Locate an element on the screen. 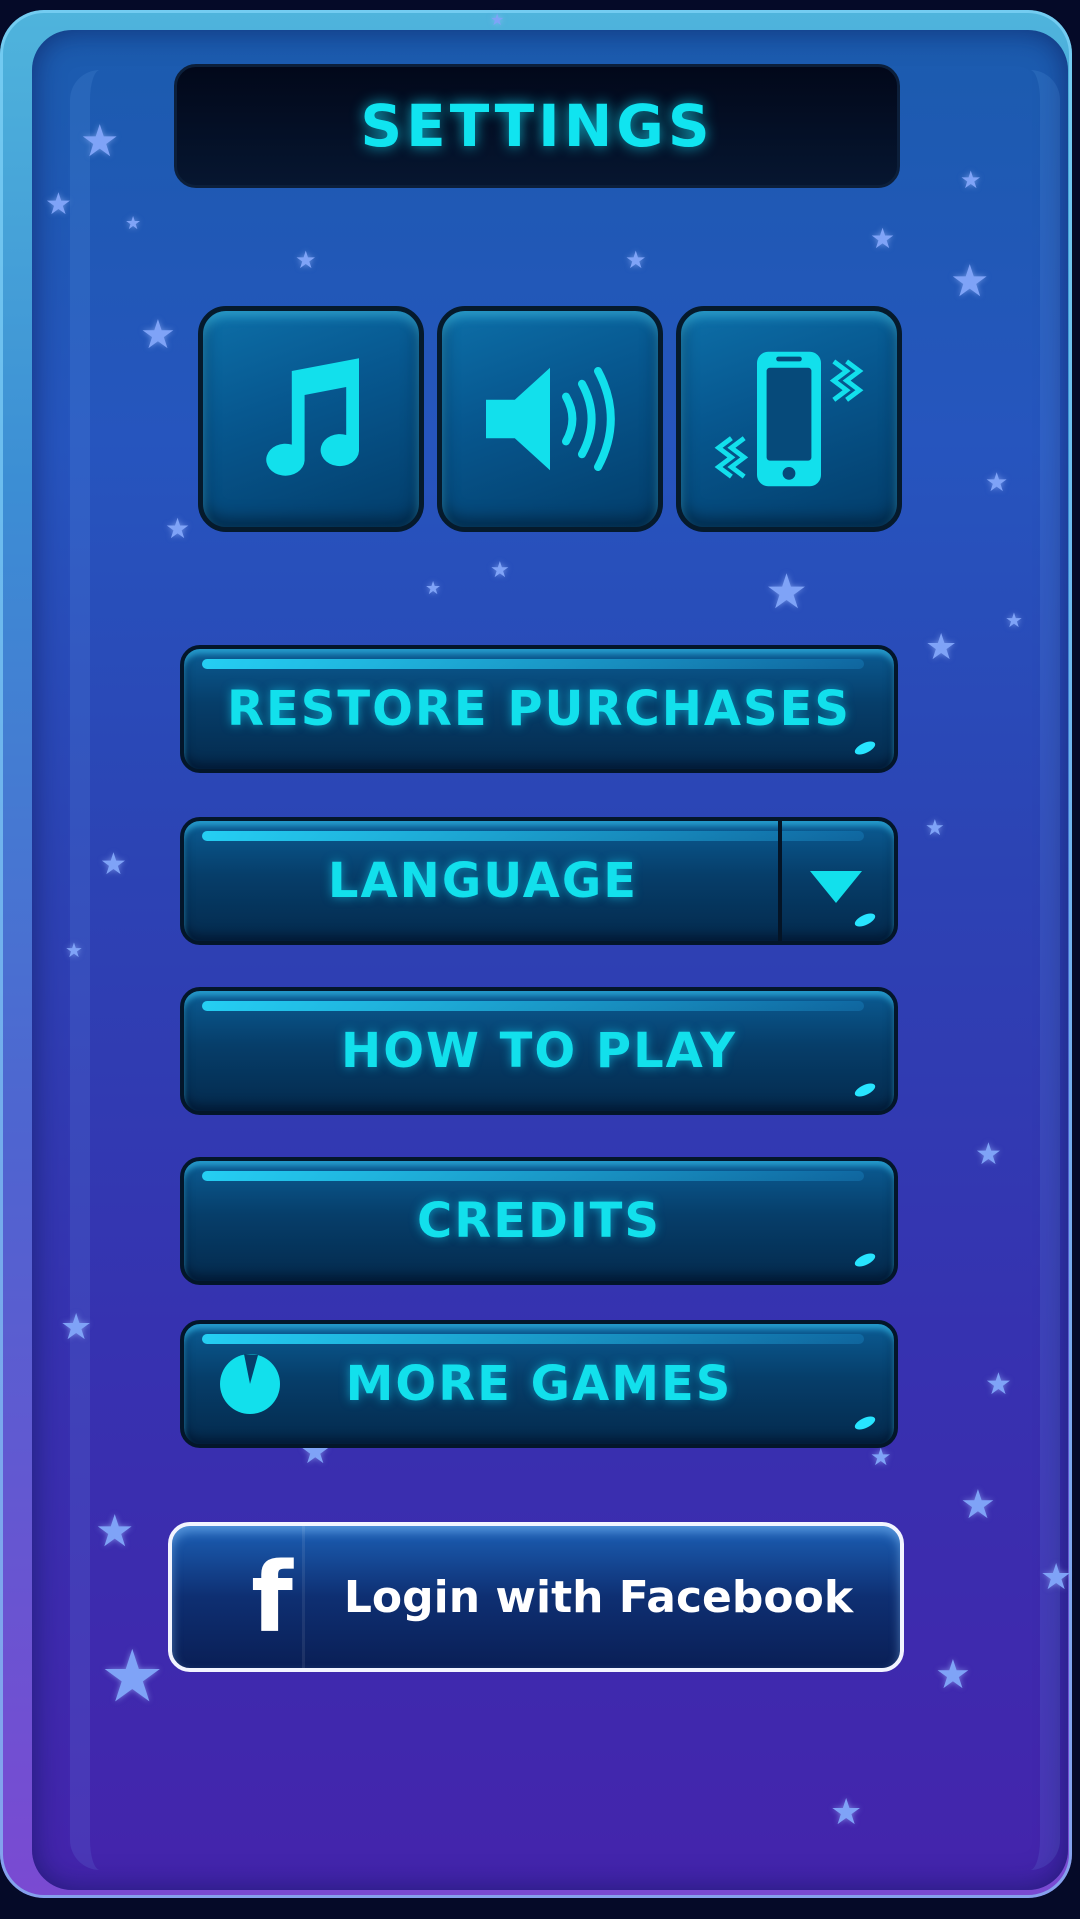 The width and height of the screenshot is (1080, 1919). credits-label: CREDITS is located at coordinates (539, 1221).